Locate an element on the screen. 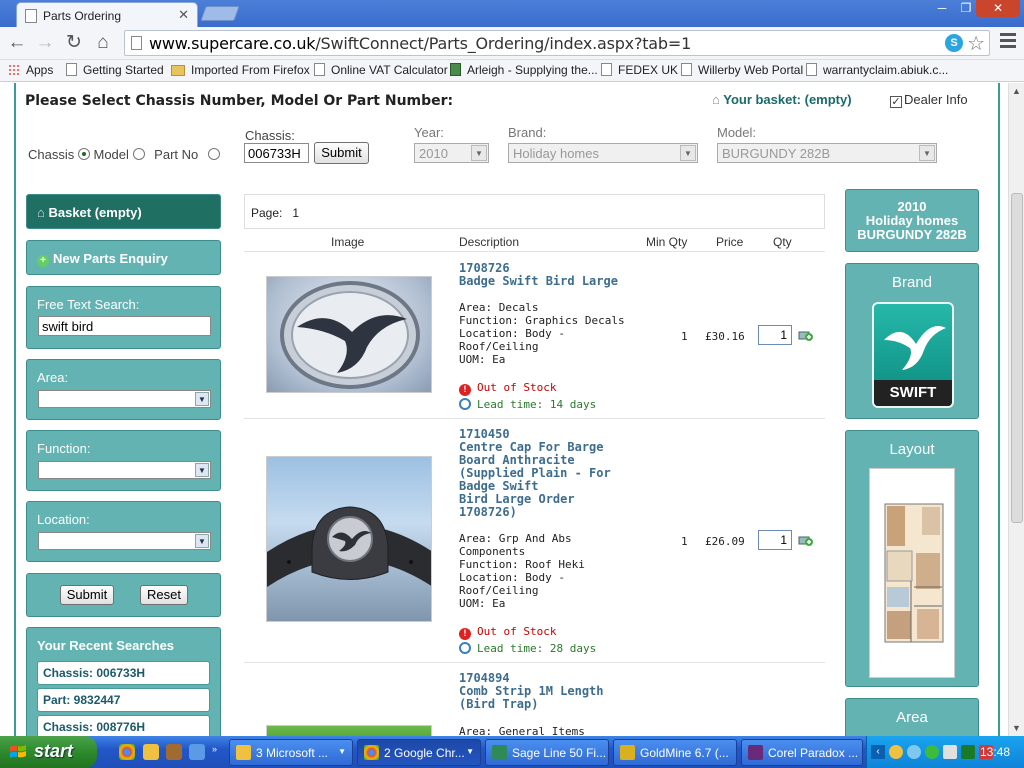 The width and height of the screenshot is (1024, 768). system-tray: ‹ 13:48 is located at coordinates (945, 752).